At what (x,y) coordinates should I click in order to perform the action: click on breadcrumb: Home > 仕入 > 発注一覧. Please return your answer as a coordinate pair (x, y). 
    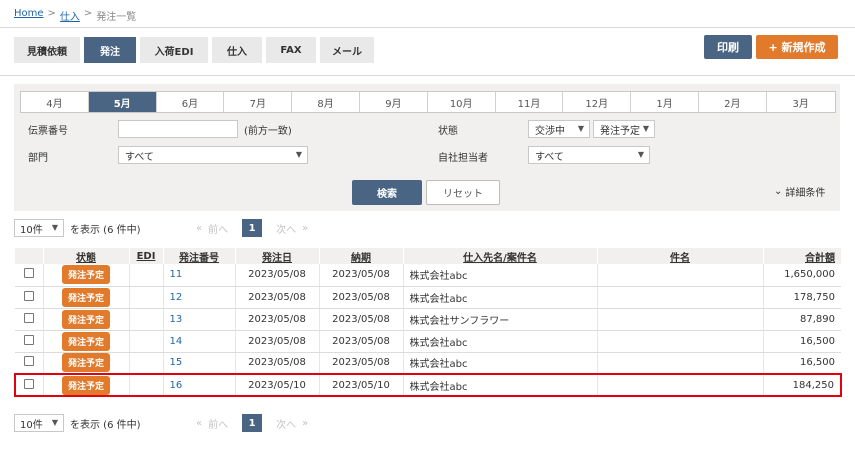
    Looking at the image, I should click on (75, 15).